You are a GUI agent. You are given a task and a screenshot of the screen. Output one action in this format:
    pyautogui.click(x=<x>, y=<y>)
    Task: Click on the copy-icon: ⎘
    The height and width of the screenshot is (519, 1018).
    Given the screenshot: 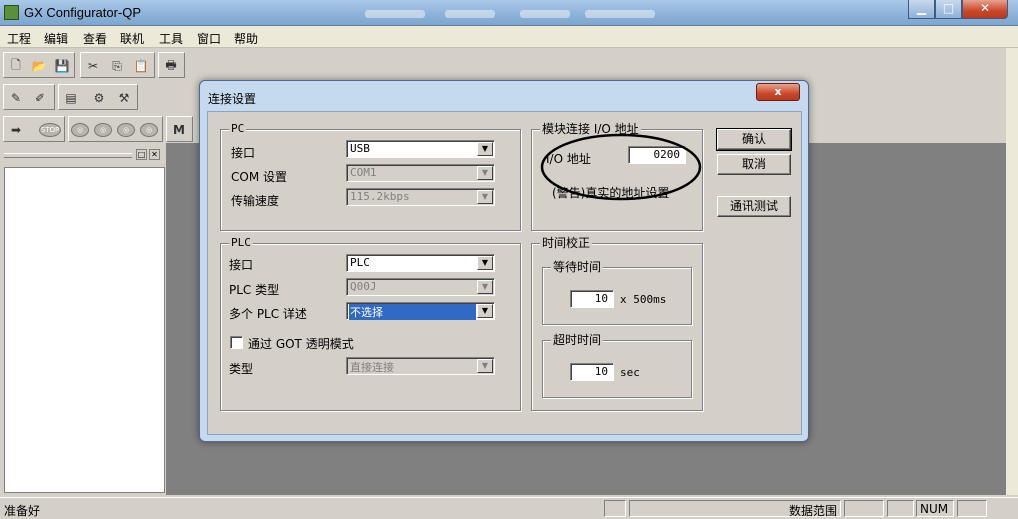 What is the action you would take?
    pyautogui.click(x=117, y=66)
    